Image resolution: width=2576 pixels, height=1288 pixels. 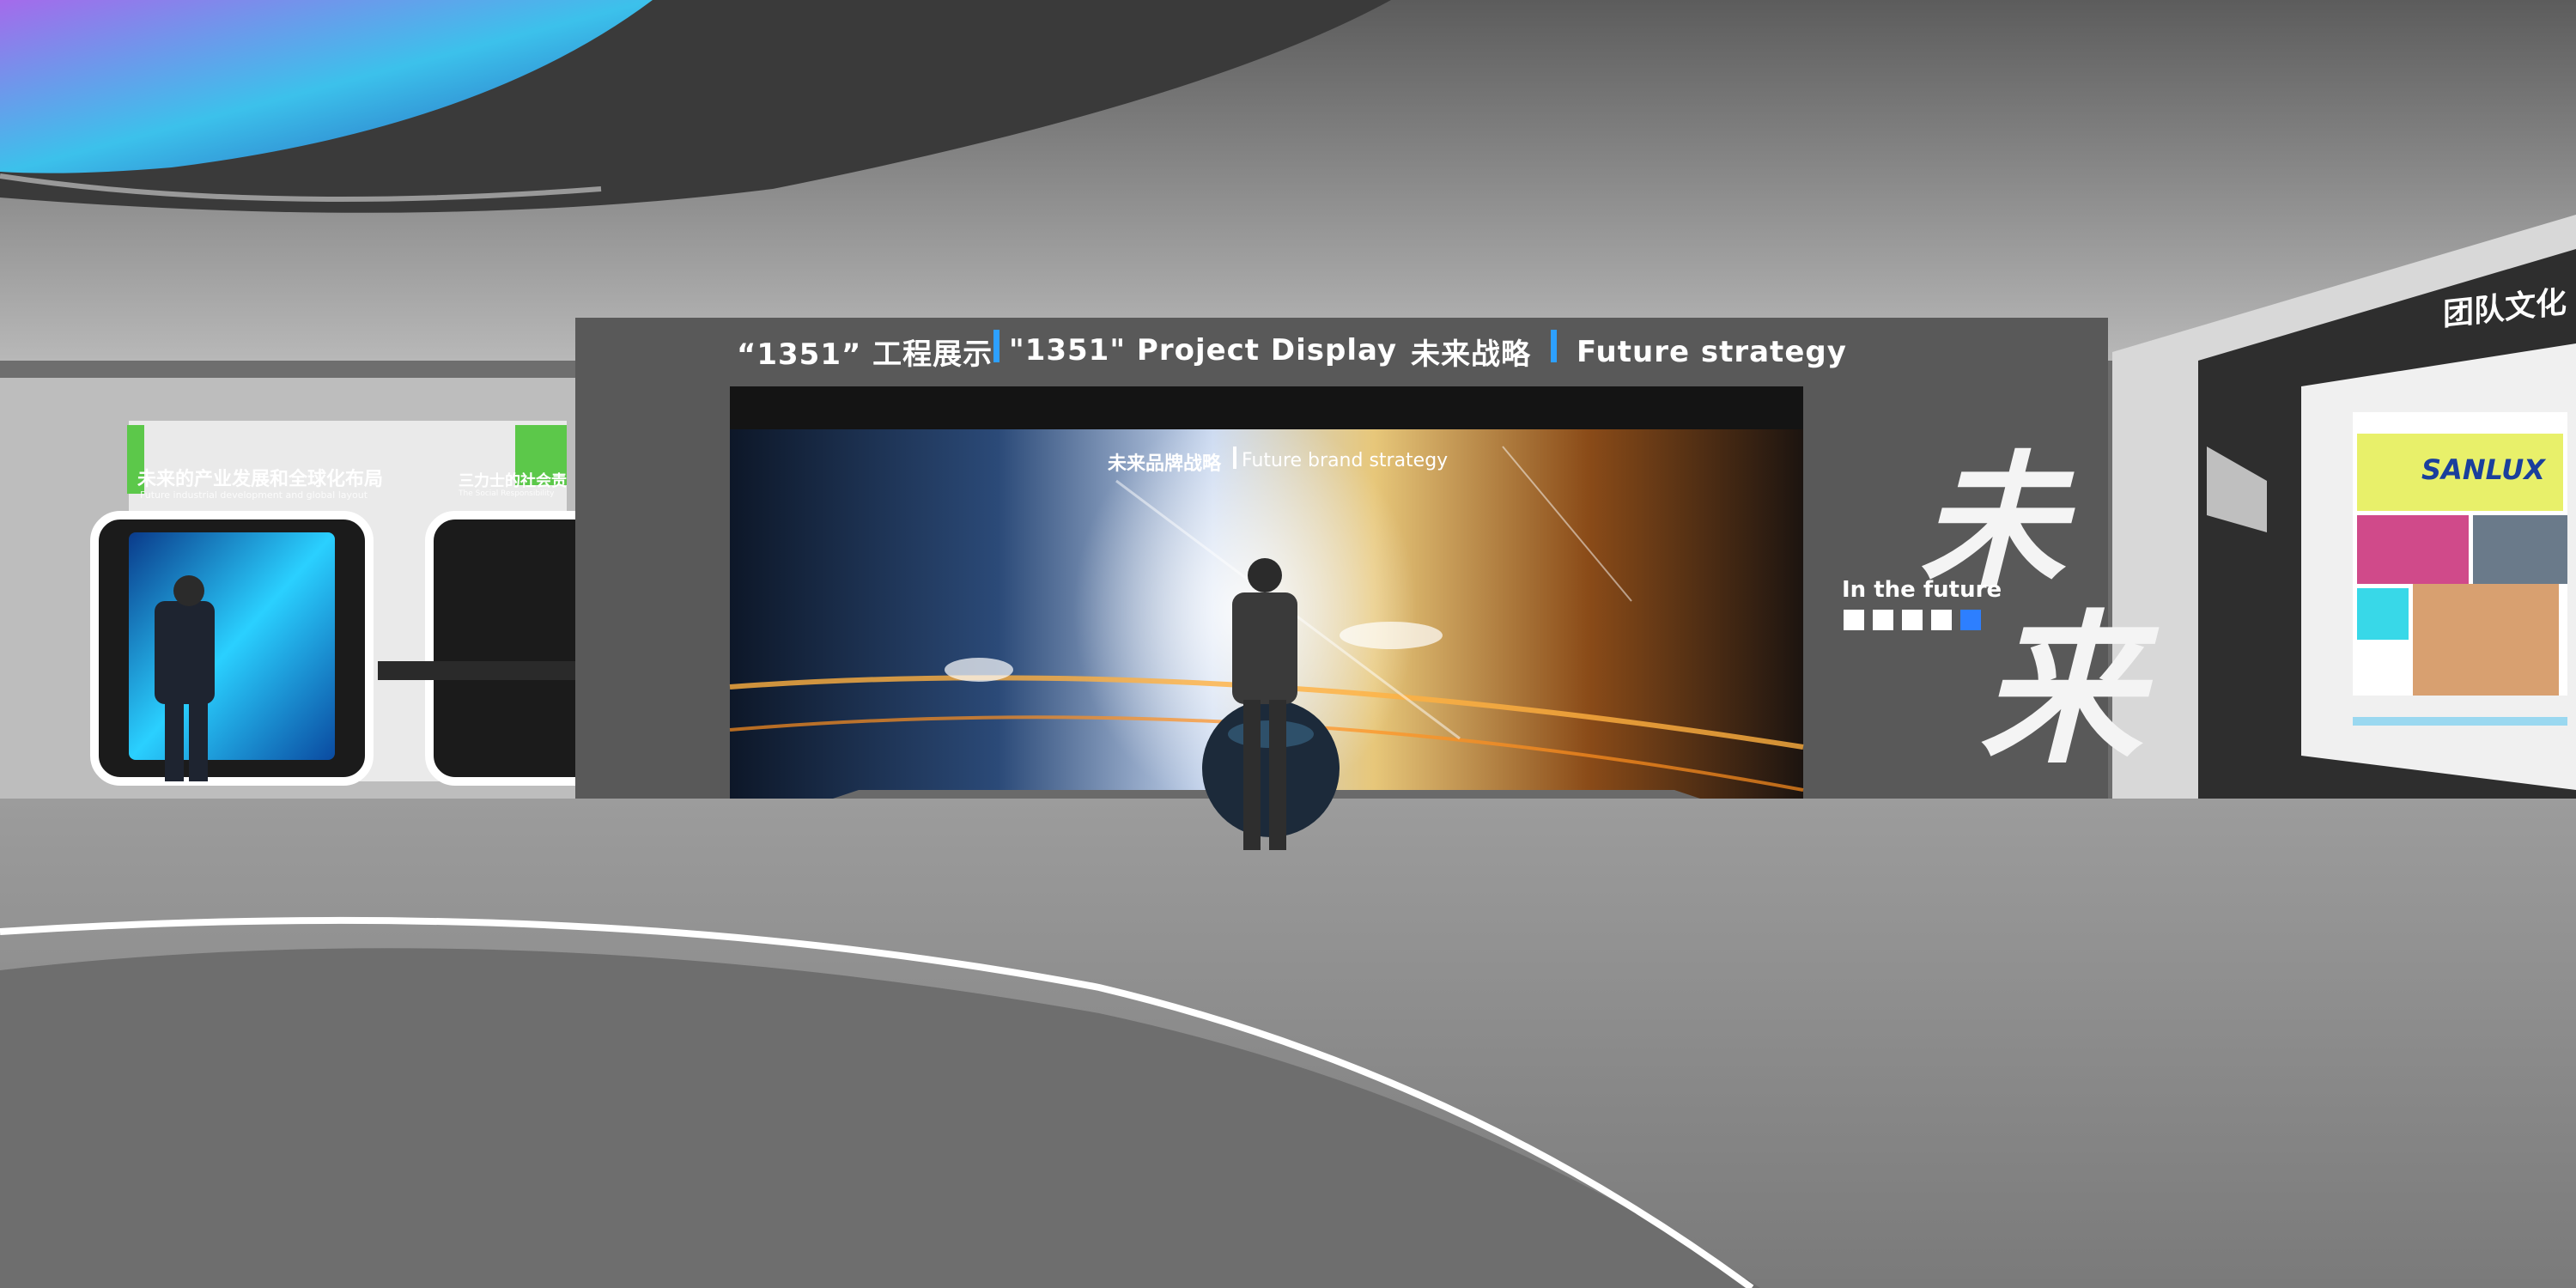 I want to click on future-calligraphy-2: 来, so click(x=2061, y=690).